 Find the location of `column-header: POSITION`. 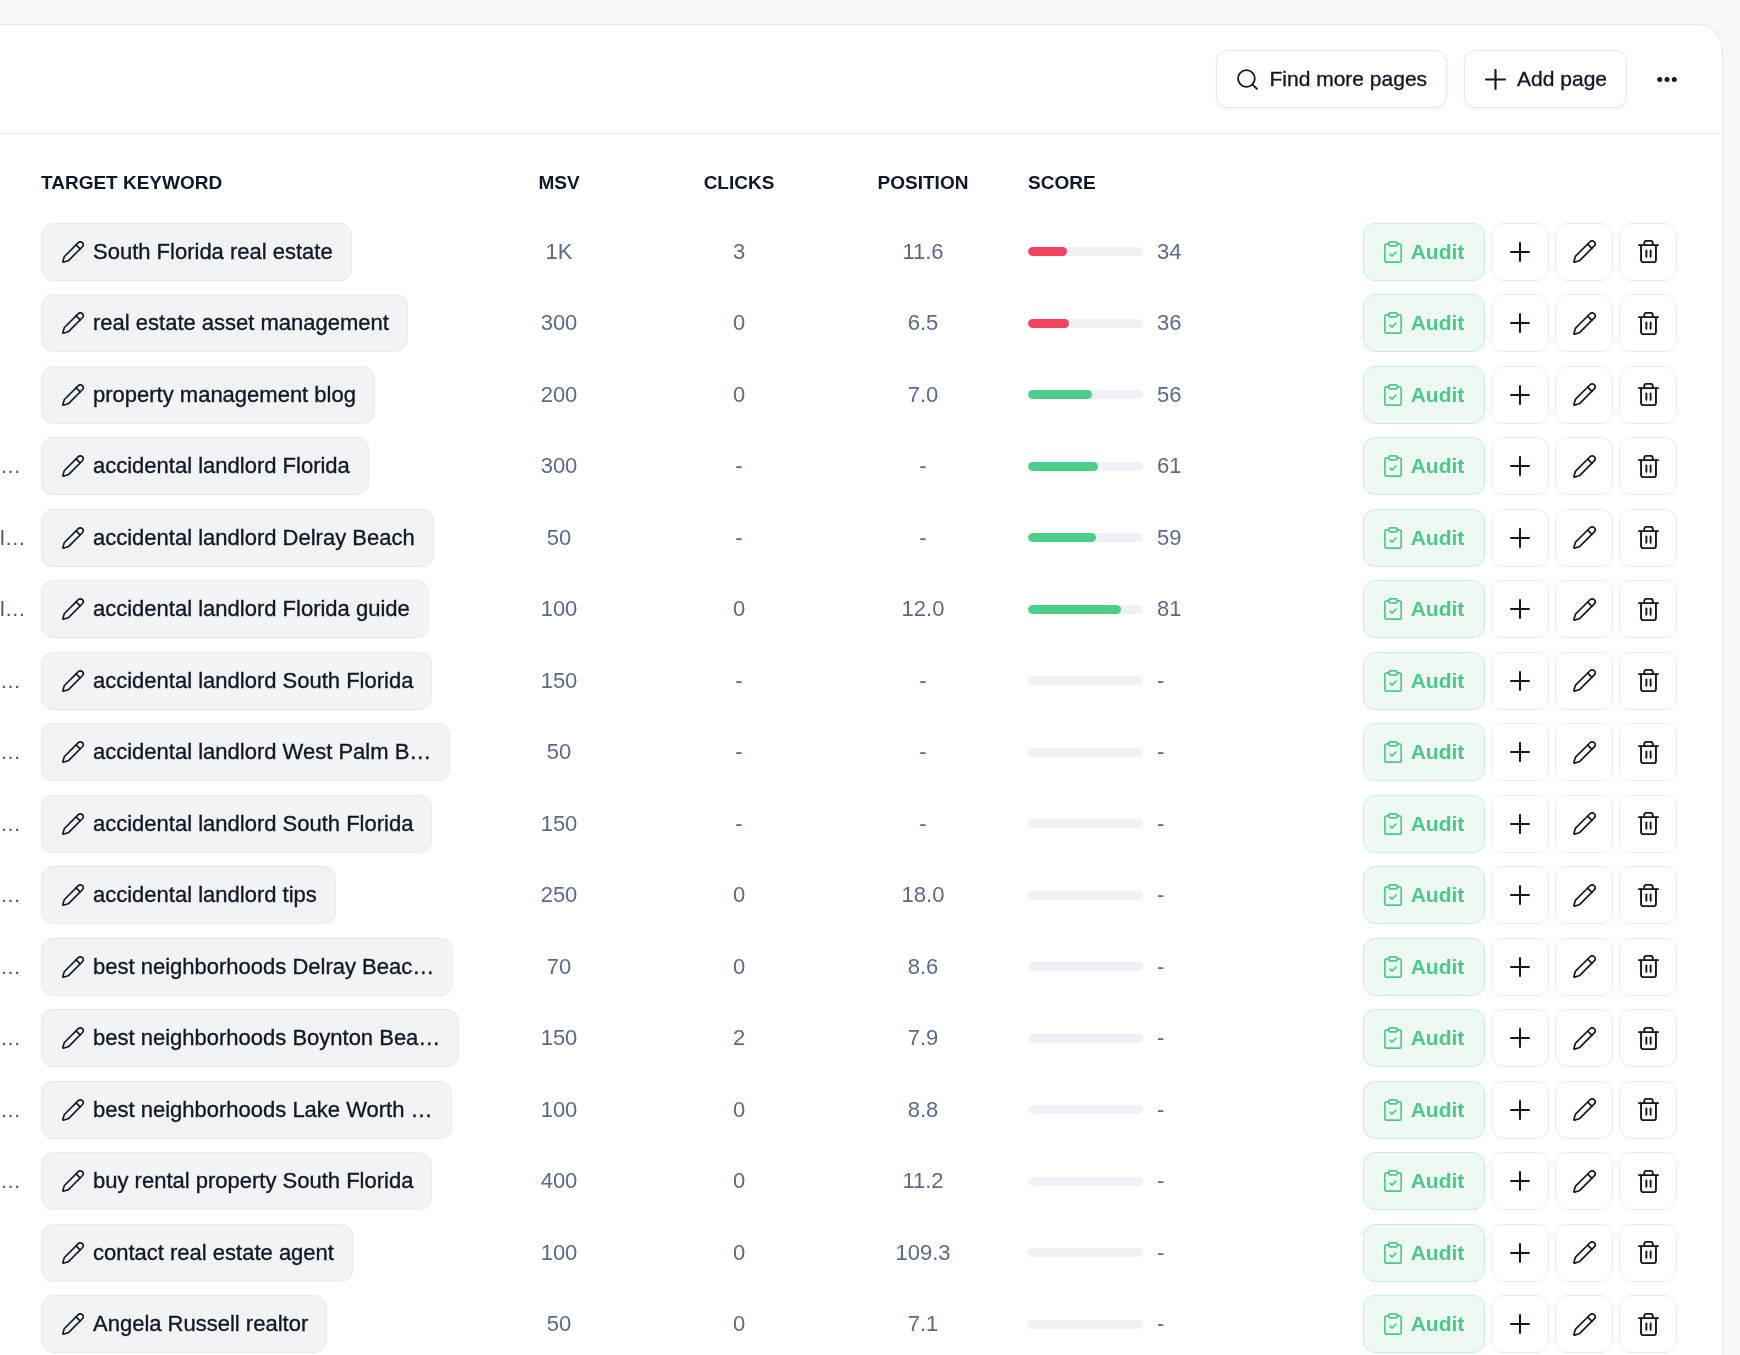

column-header: POSITION is located at coordinates (923, 183).